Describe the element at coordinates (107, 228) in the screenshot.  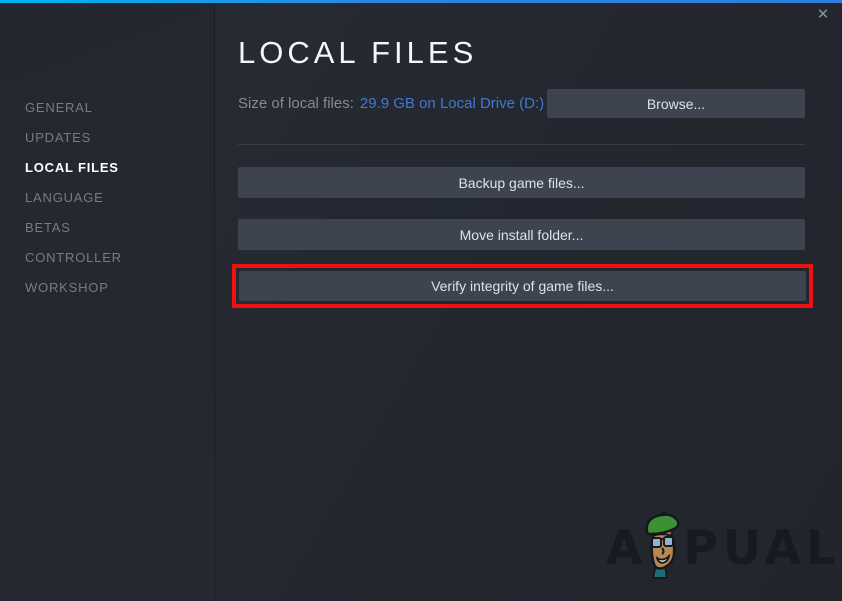
I see `sidebar-item-betas: BETAS` at that location.